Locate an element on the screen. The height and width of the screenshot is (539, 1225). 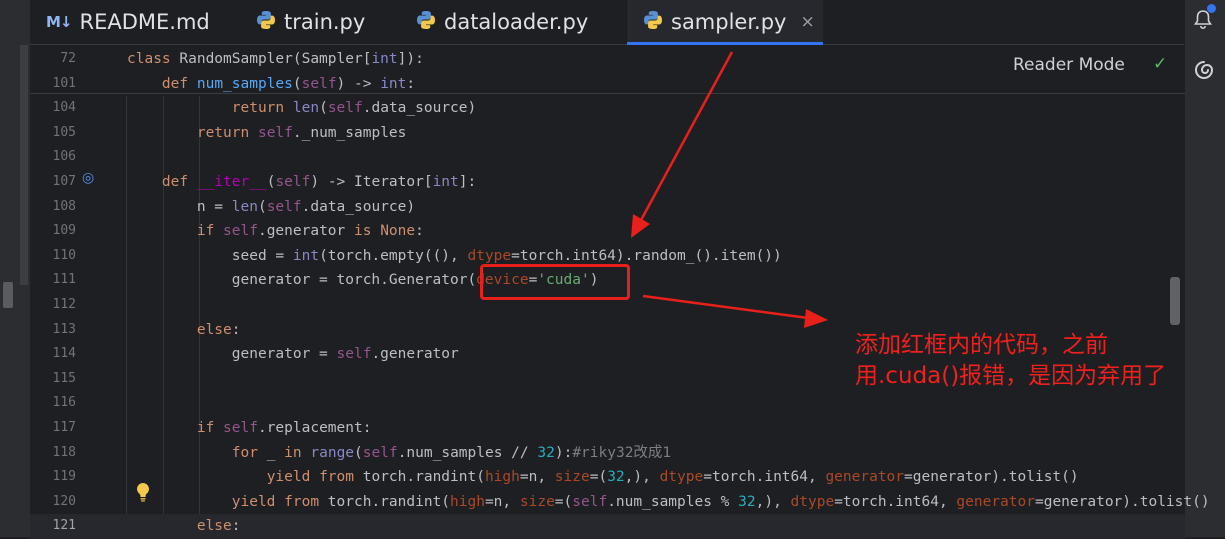
tab-label: dataloader.py is located at coordinates (516, 22).